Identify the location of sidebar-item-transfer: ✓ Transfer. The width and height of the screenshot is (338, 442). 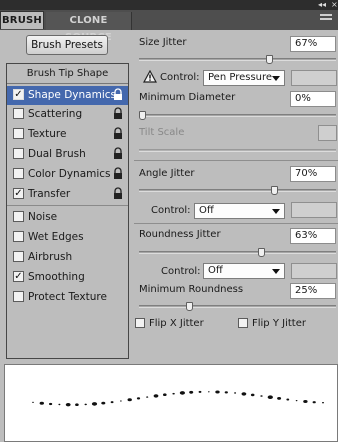
(67, 194).